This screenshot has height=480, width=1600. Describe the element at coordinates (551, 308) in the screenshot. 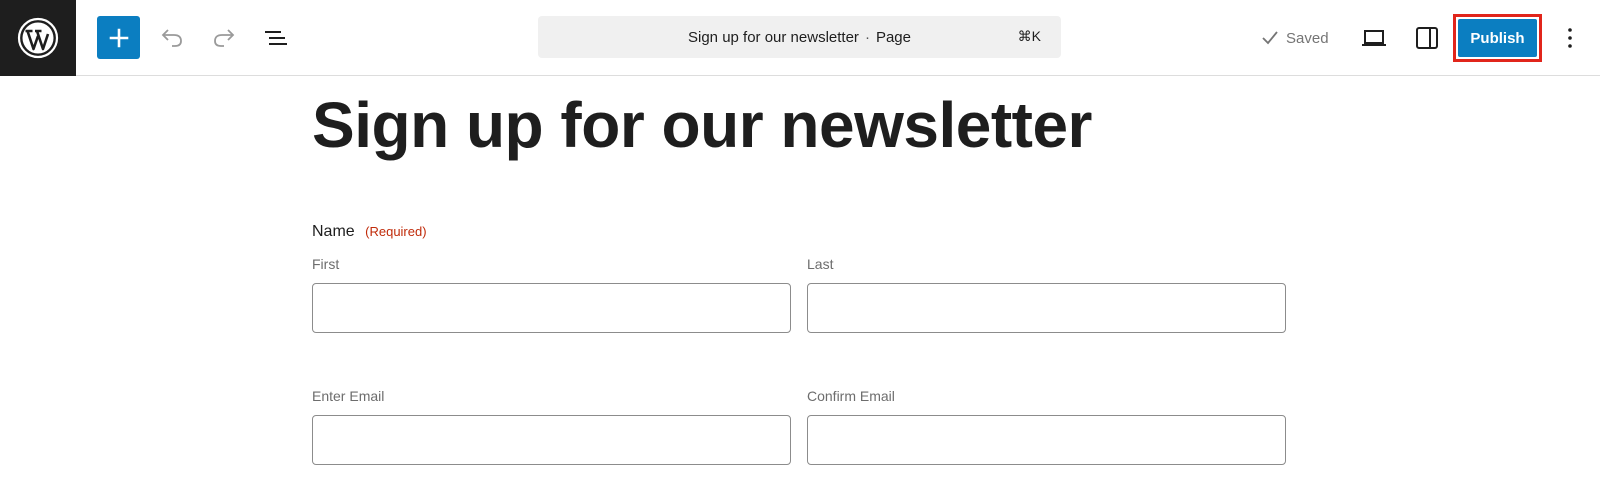

I see `first-name-input` at that location.